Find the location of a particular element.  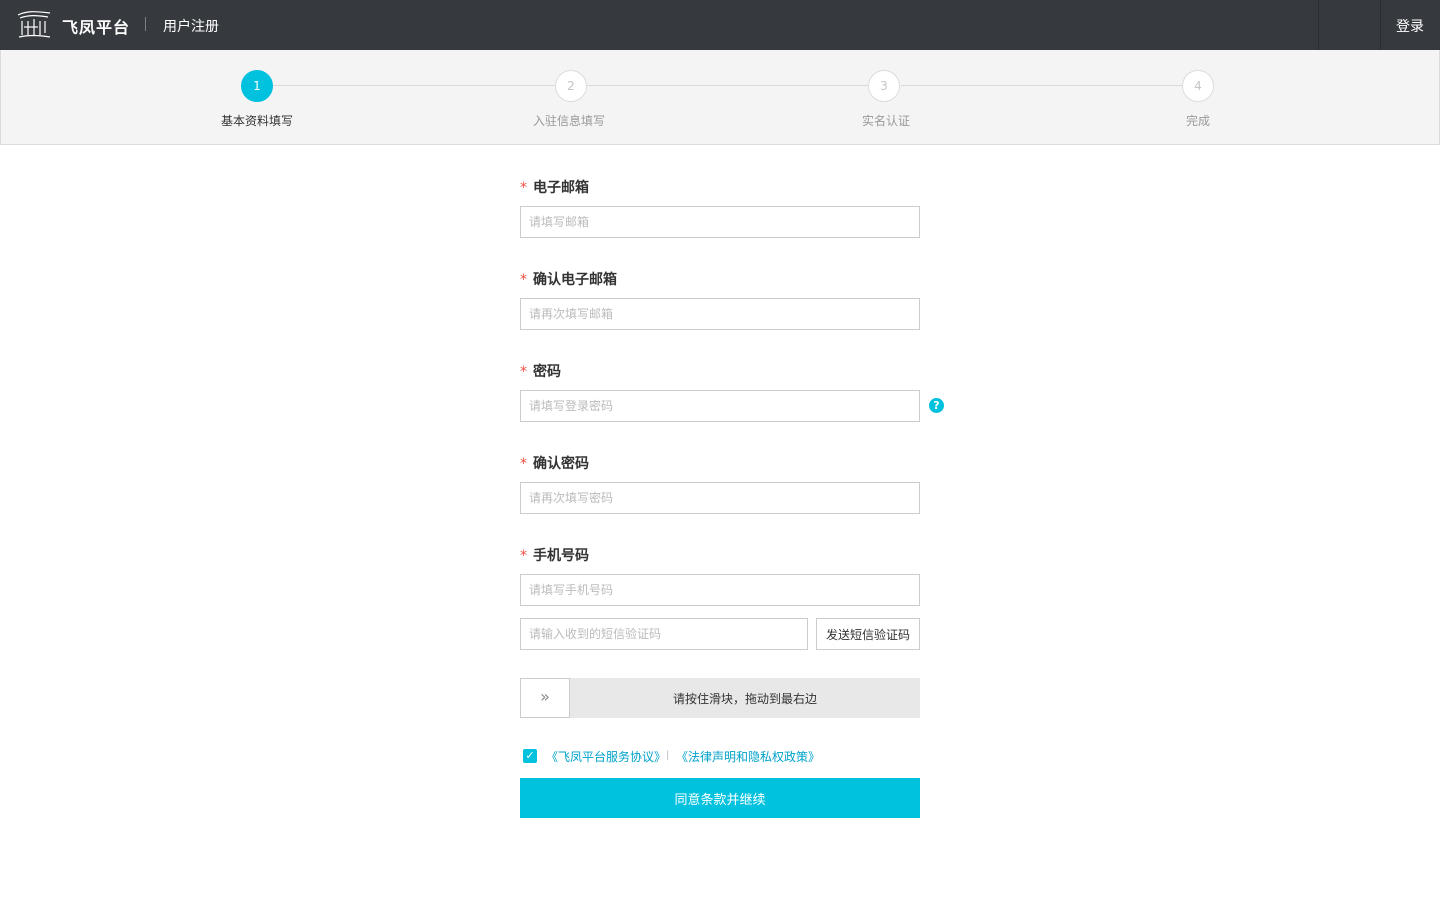

brand-name: 飞凤平台 is located at coordinates (96, 27).